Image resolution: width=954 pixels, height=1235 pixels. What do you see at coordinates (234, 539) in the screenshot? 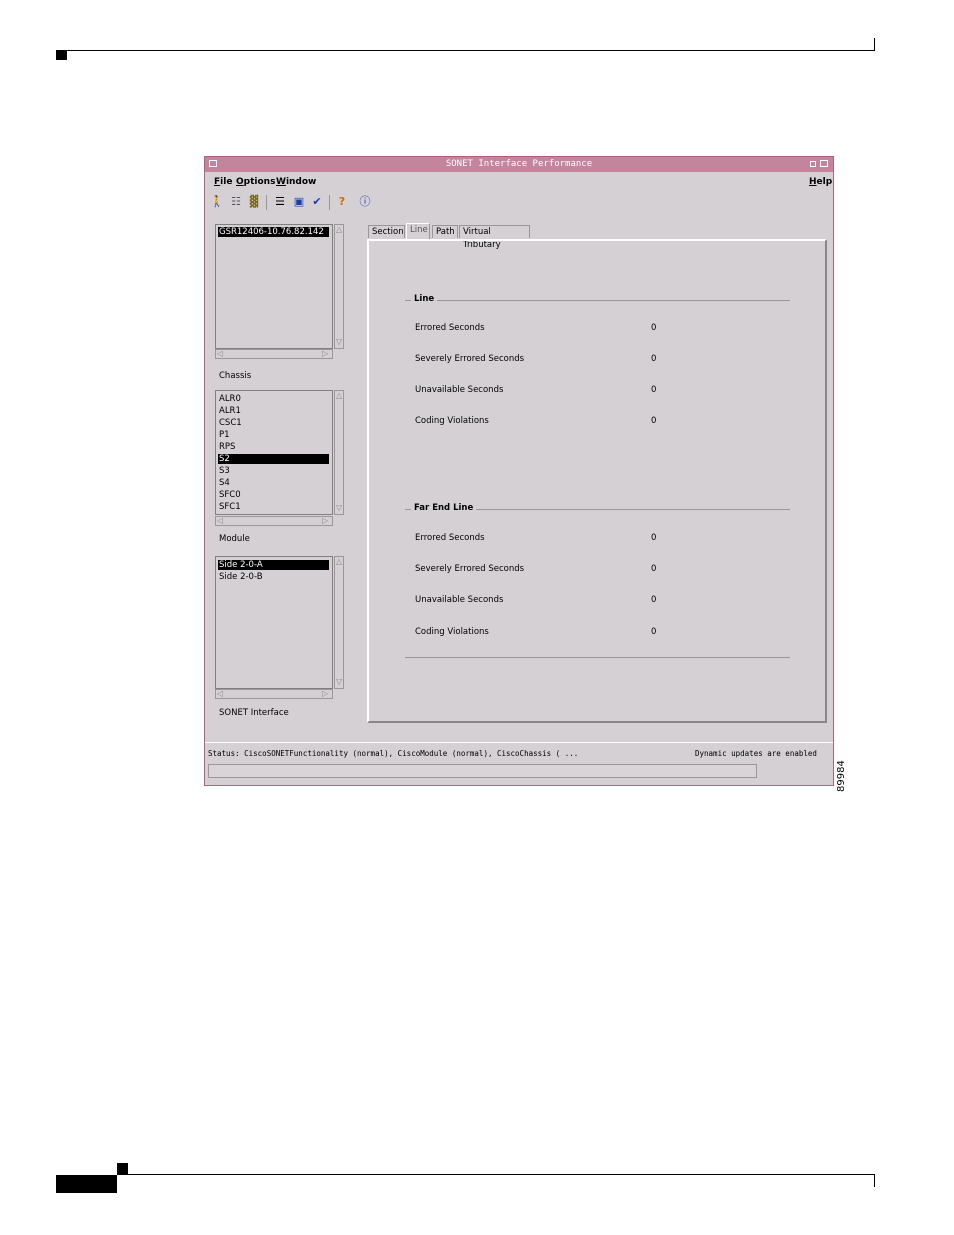
I see `module-label: Module` at bounding box center [234, 539].